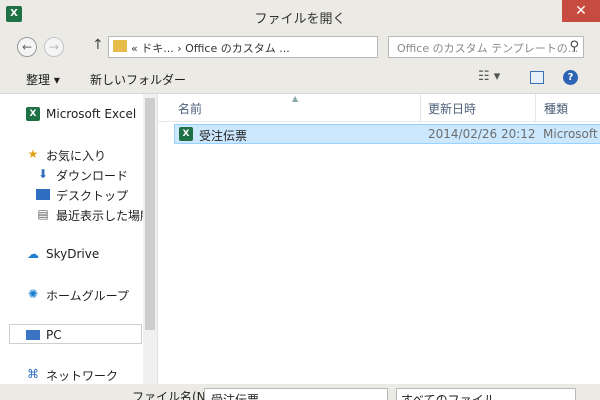  I want to click on view-options-icon: ☷ ▾, so click(489, 76).